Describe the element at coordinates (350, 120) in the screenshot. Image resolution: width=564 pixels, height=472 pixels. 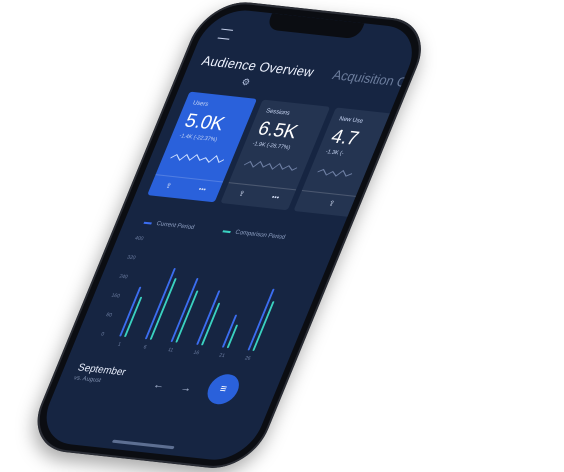
I see `metric-label: New Use` at that location.